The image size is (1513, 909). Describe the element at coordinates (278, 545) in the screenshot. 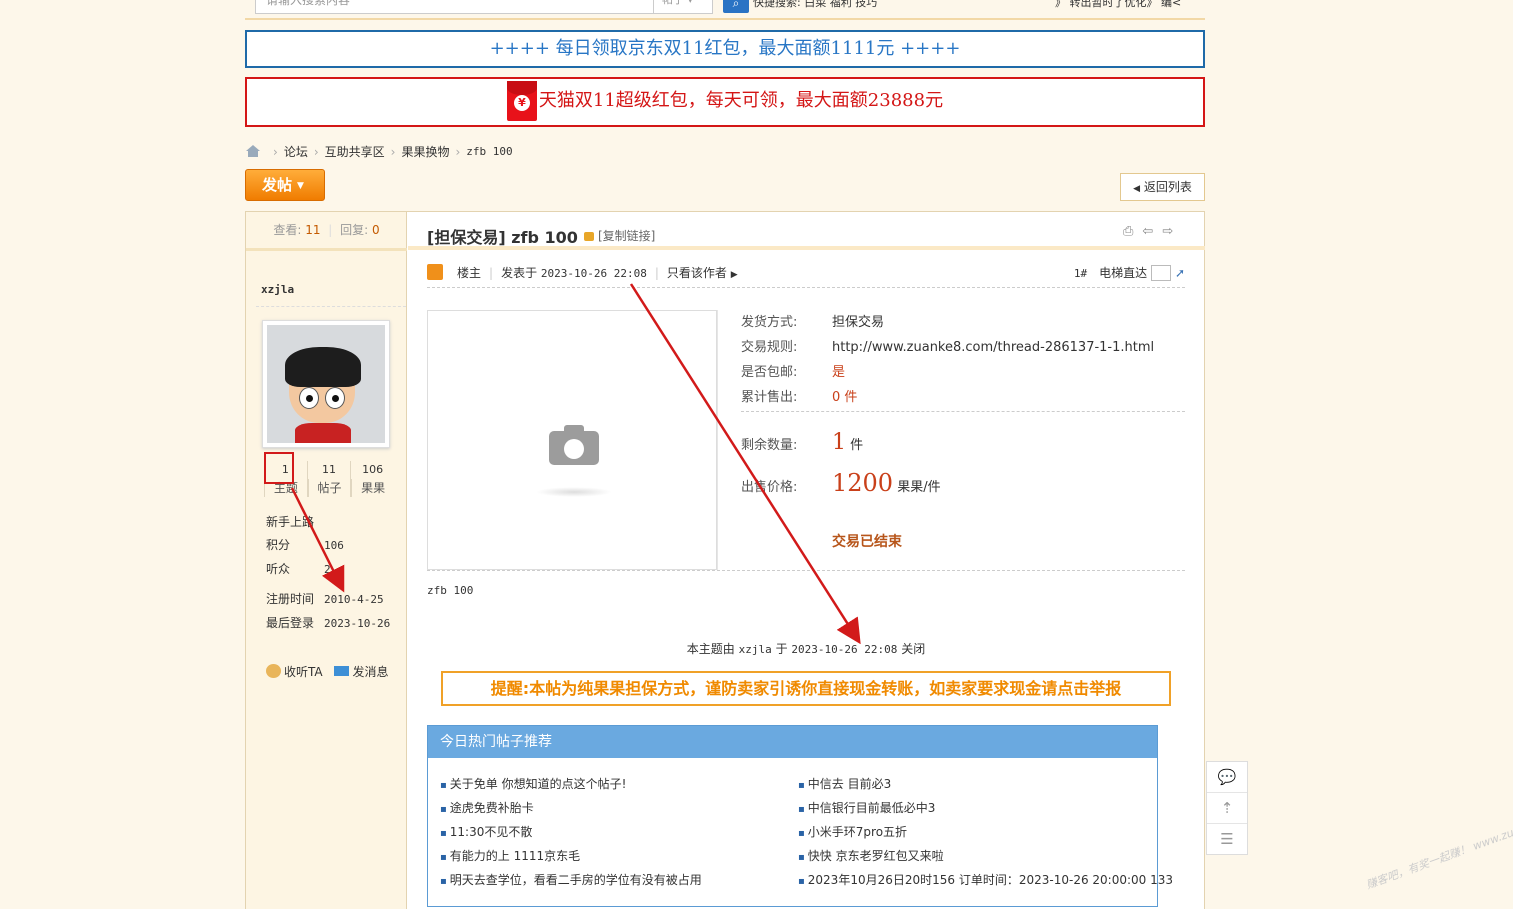

I see `points-label: 积分` at that location.